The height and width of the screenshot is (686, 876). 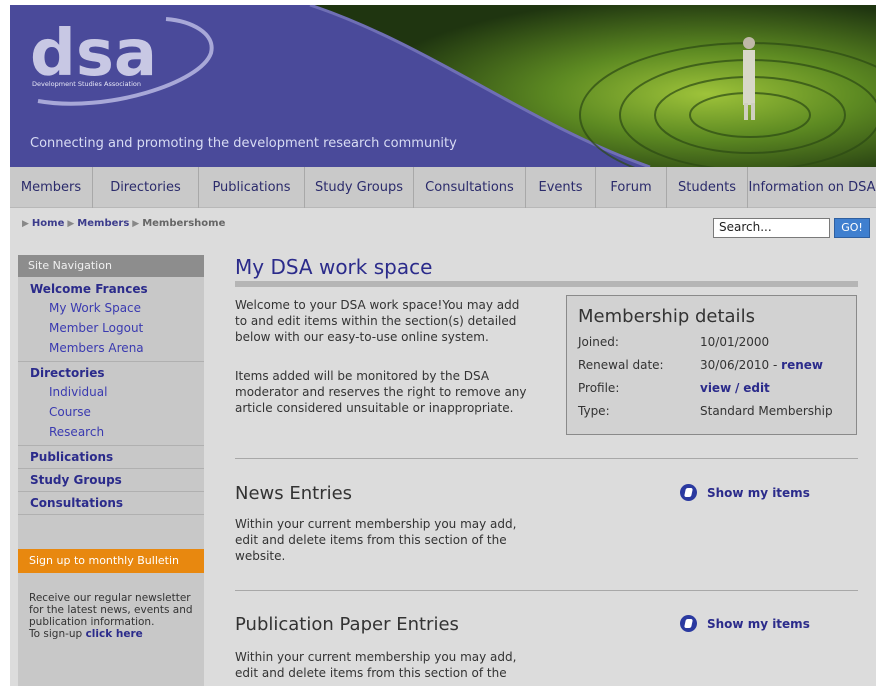 I want to click on membership-type-row: Type: Standard Membership, so click(x=705, y=411).